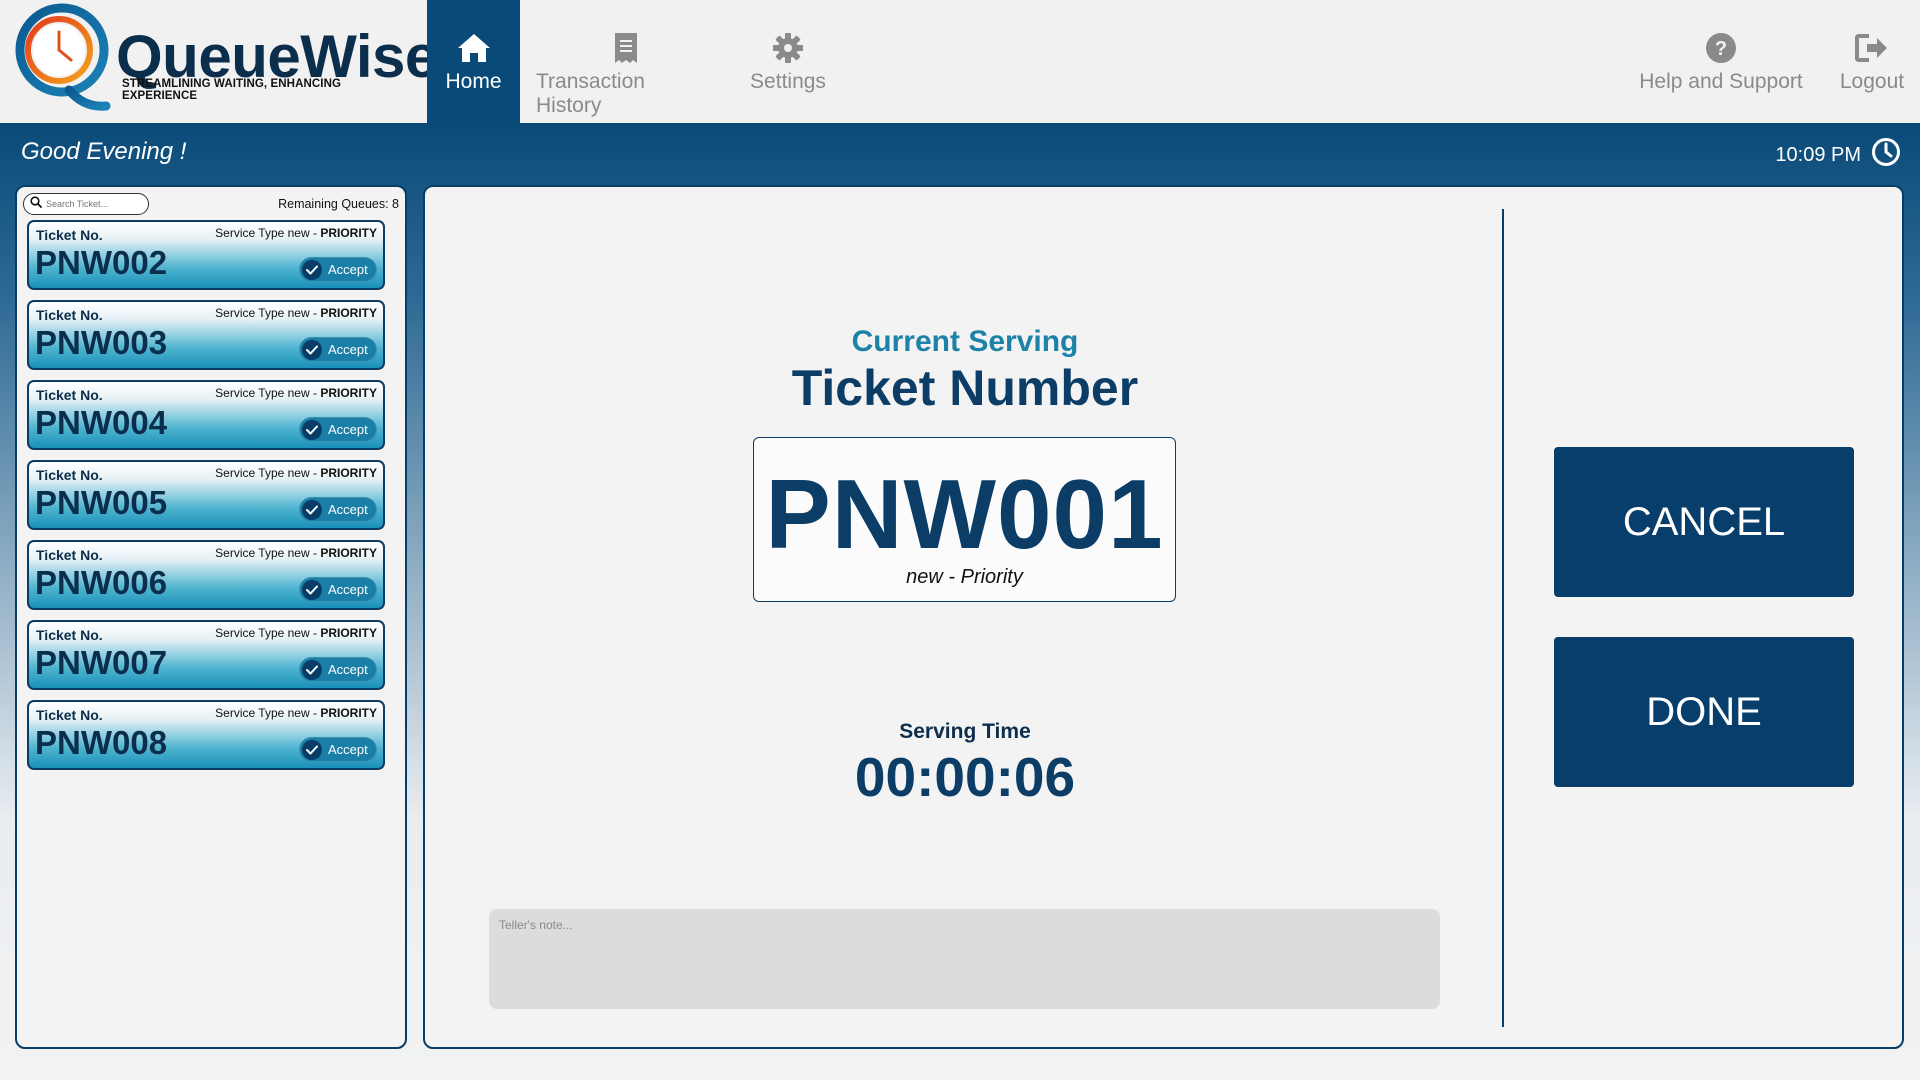 This screenshot has width=1920, height=1080. I want to click on nav-transaction-history: Transaction History, so click(626, 61).